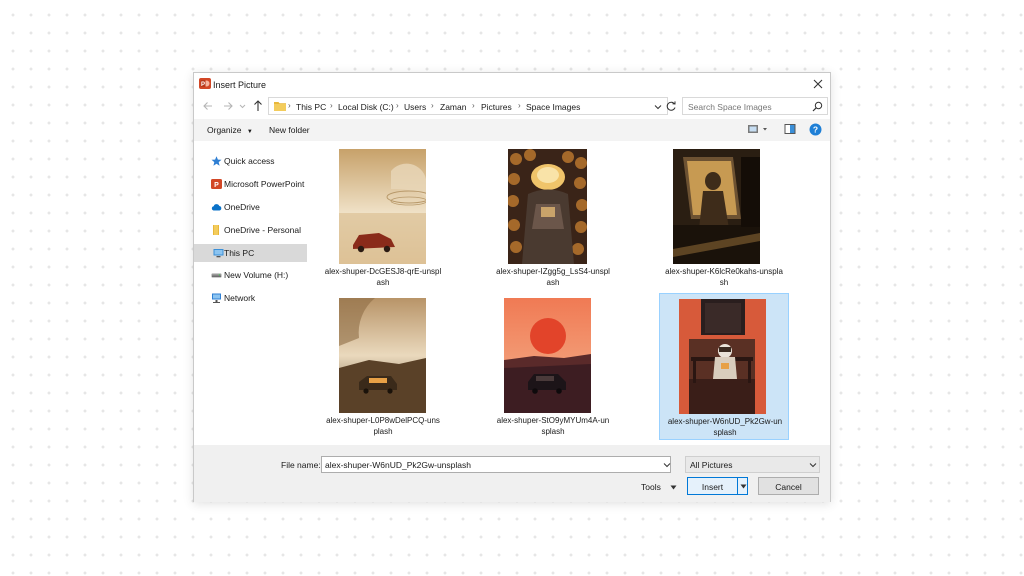 The image size is (1024, 576). I want to click on file-tile-selected: alex-shuper-W6nUD_Pk2Gw-un splash, so click(724, 366).